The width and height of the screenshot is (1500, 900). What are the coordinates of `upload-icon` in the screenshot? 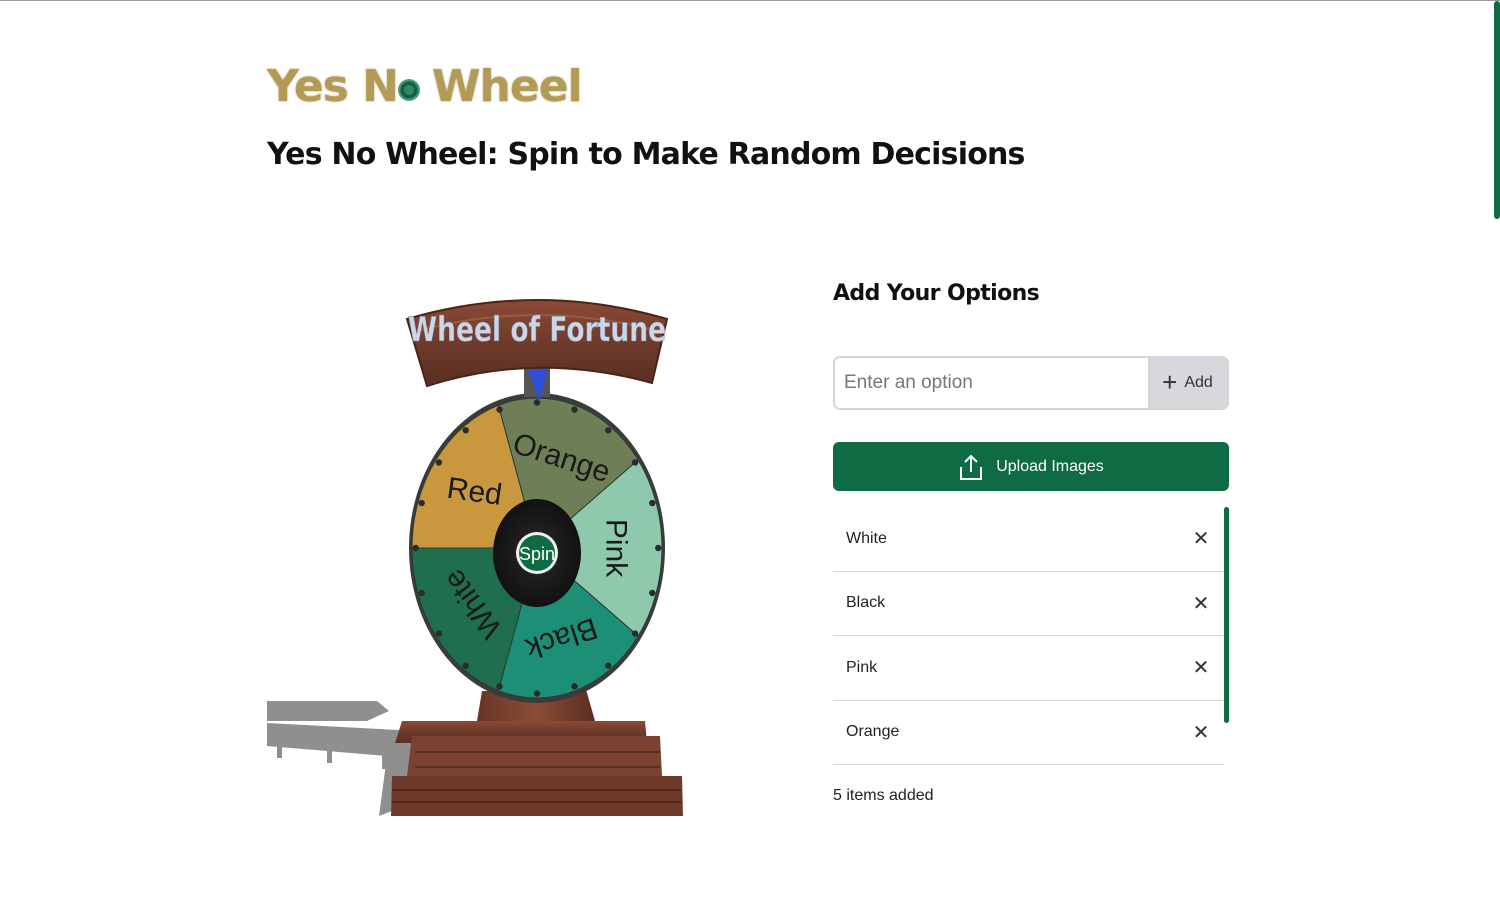 It's located at (971, 467).